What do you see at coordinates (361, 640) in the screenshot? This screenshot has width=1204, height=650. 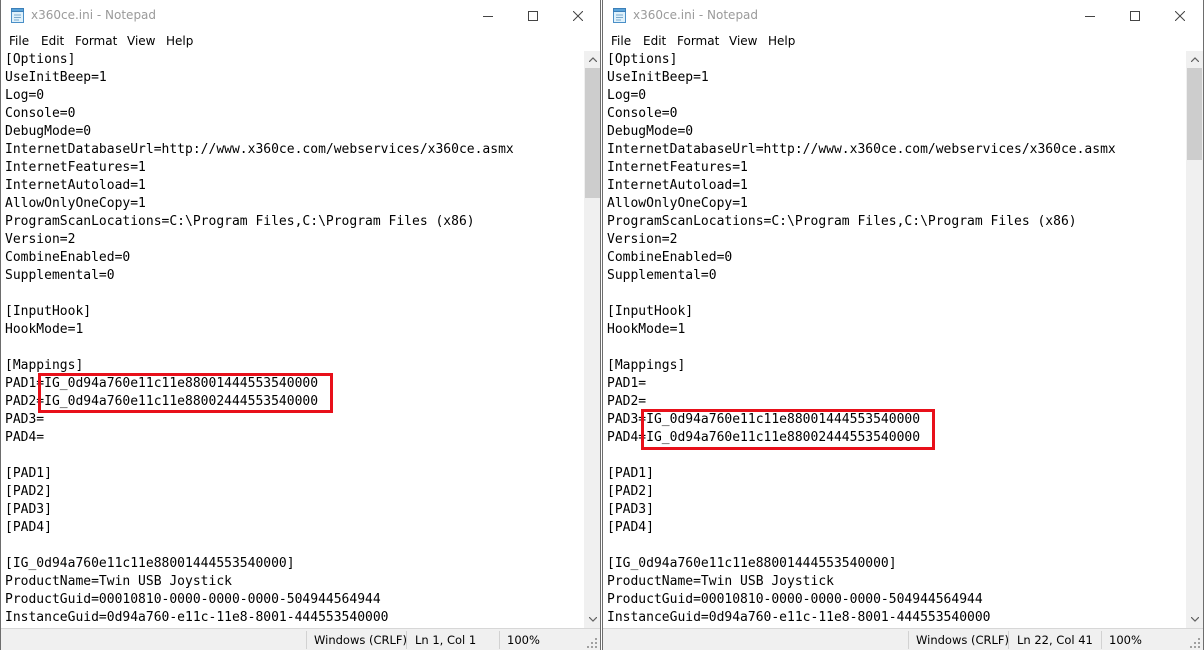 I see `status-line-ending: Windows (CRLF)` at bounding box center [361, 640].